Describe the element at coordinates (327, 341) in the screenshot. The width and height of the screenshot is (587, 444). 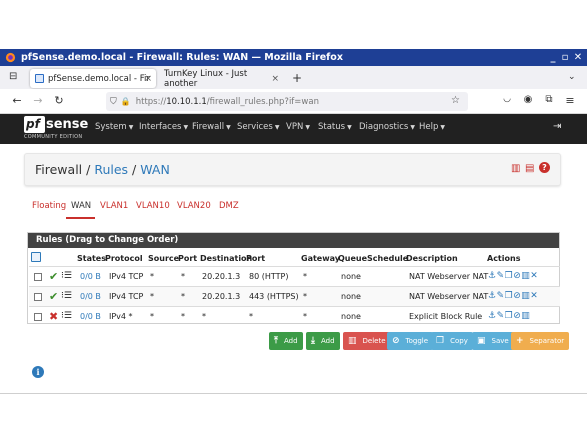
I see `button-label: Add` at that location.